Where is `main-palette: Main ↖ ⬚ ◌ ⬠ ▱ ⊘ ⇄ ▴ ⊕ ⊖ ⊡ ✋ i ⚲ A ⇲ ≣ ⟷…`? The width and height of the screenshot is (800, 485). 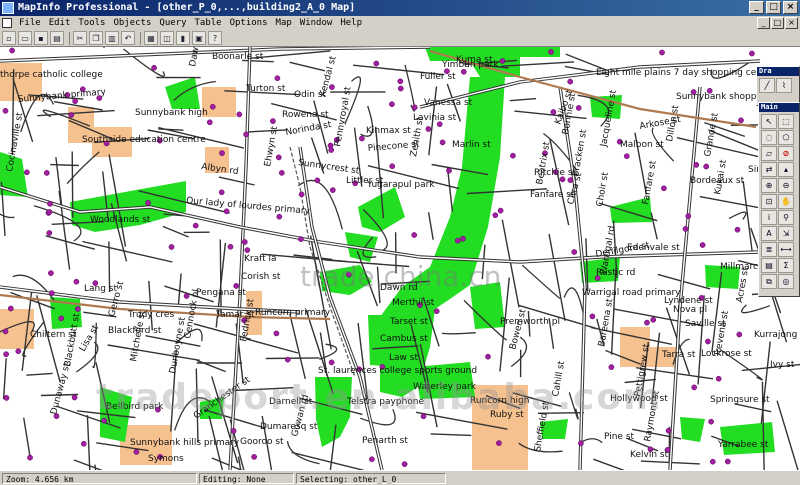 main-palette: Main ↖ ⬚ ◌ ⬠ ▱ ⊘ ⇄ ▴ ⊕ ⊖ ⊡ ✋ i ⚲ A ⇲ ≣ ⟷… is located at coordinates (779, 199).